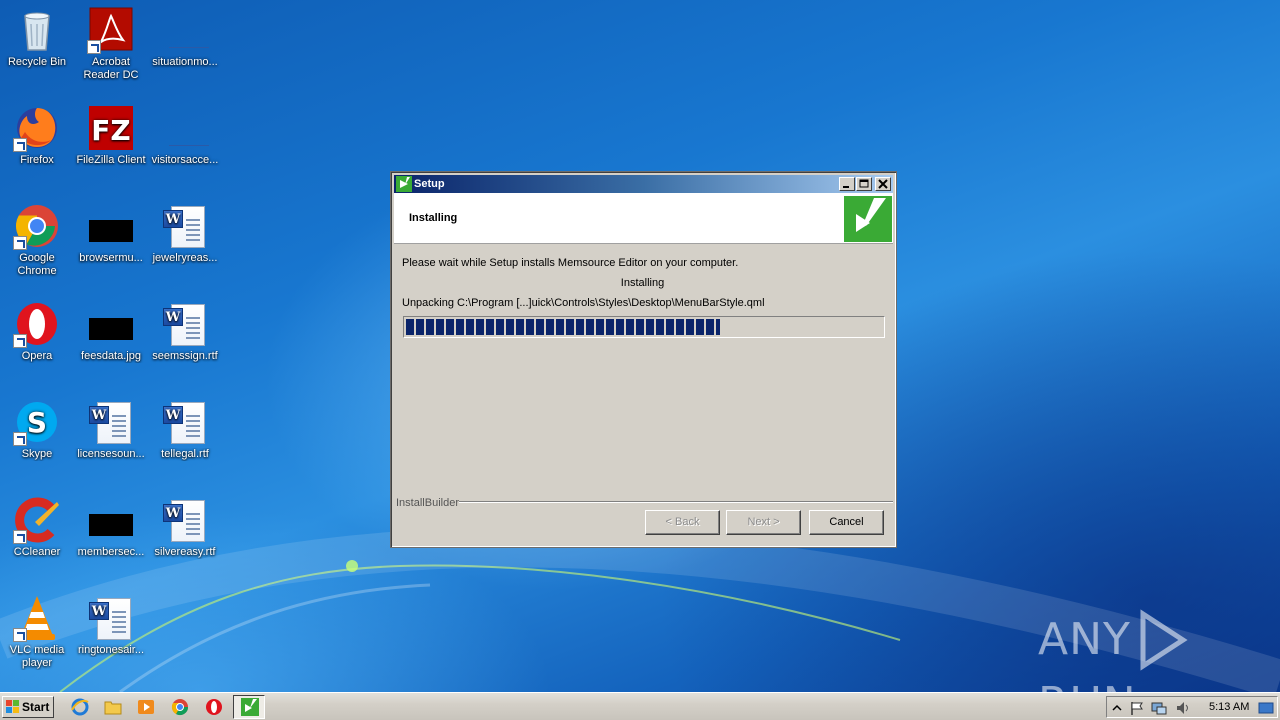  What do you see at coordinates (1117, 708) in the screenshot?
I see `show-hidden-icons-chevron-icon` at bounding box center [1117, 708].